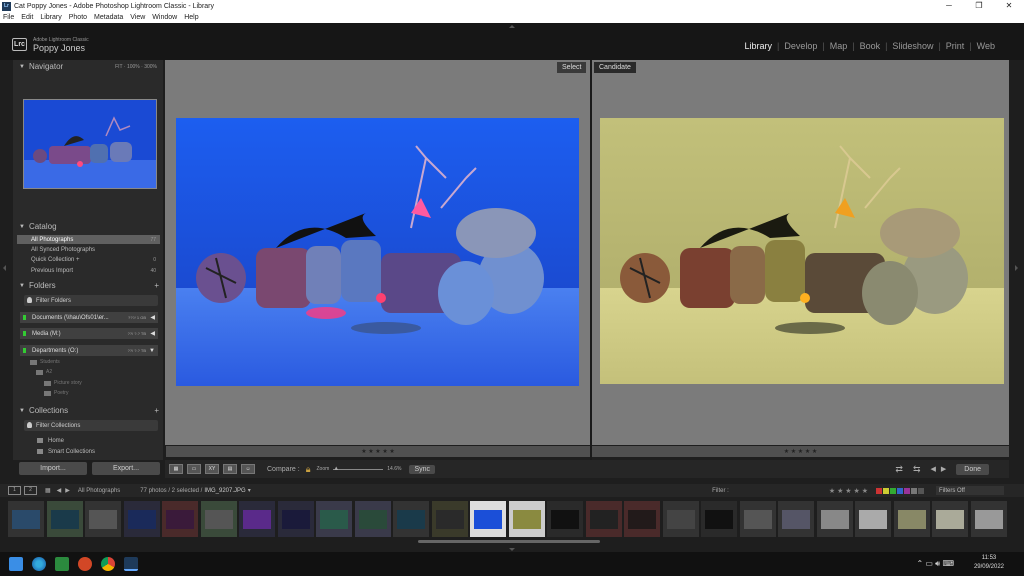 The image size is (1024, 576). What do you see at coordinates (912, 46) in the screenshot?
I see `module-slideshow: Slideshow` at bounding box center [912, 46].